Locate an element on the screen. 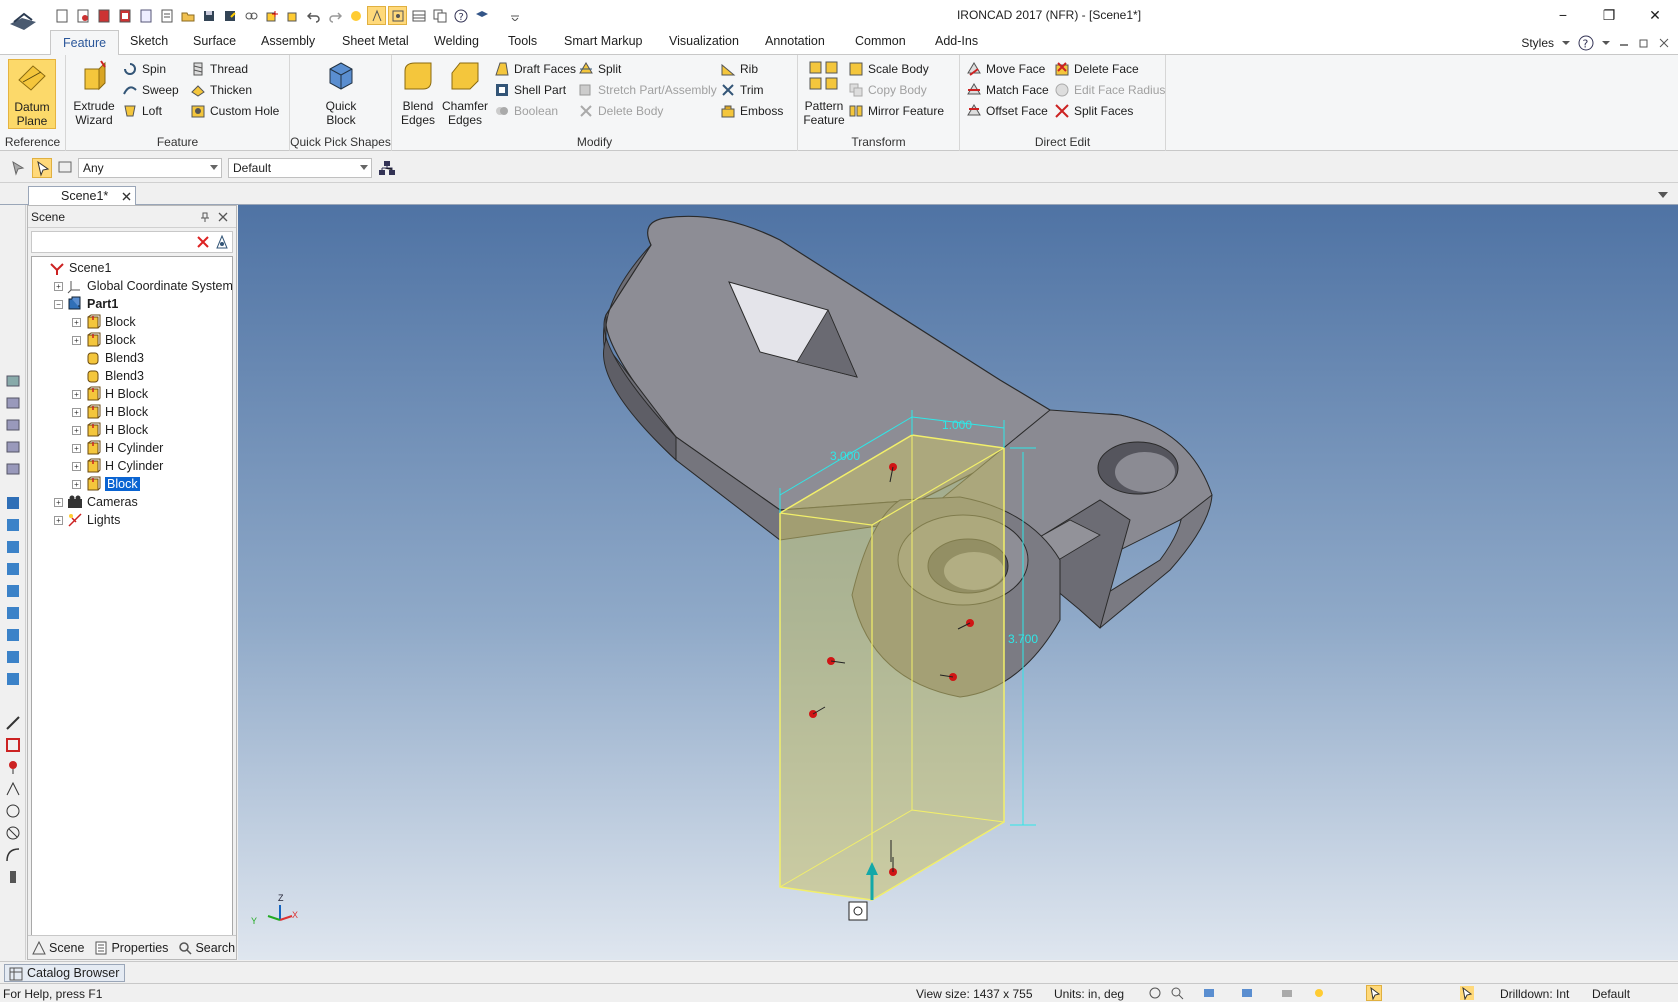 The height and width of the screenshot is (1002, 1678). measure-icon is located at coordinates (13, 635).